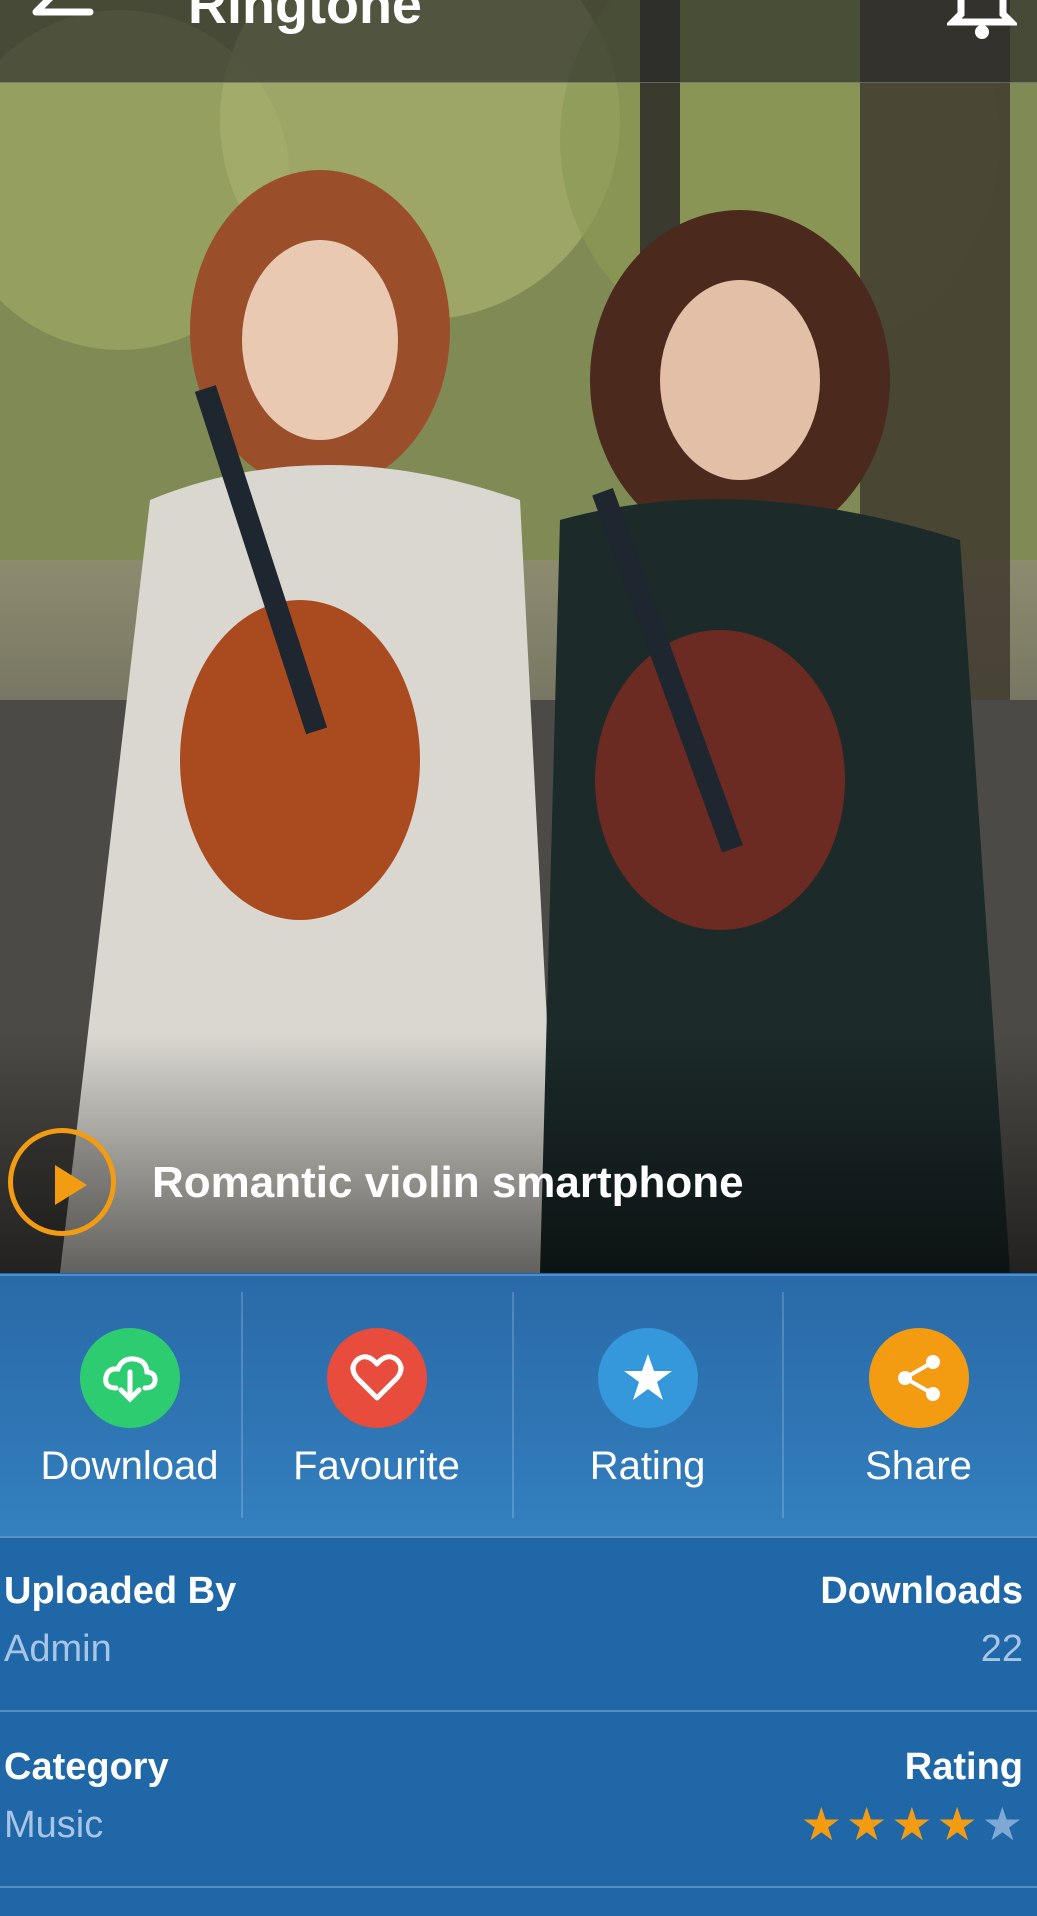  I want to click on category-label: Category, so click(86, 1767).